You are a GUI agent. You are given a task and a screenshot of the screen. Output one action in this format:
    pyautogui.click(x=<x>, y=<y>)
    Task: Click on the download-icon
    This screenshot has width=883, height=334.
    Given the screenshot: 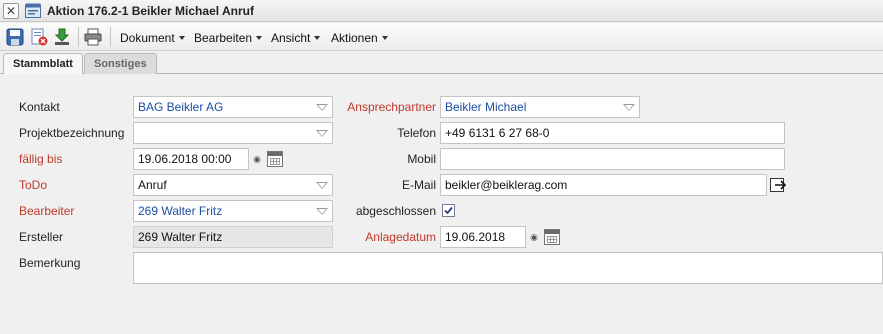 What is the action you would take?
    pyautogui.click(x=62, y=37)
    